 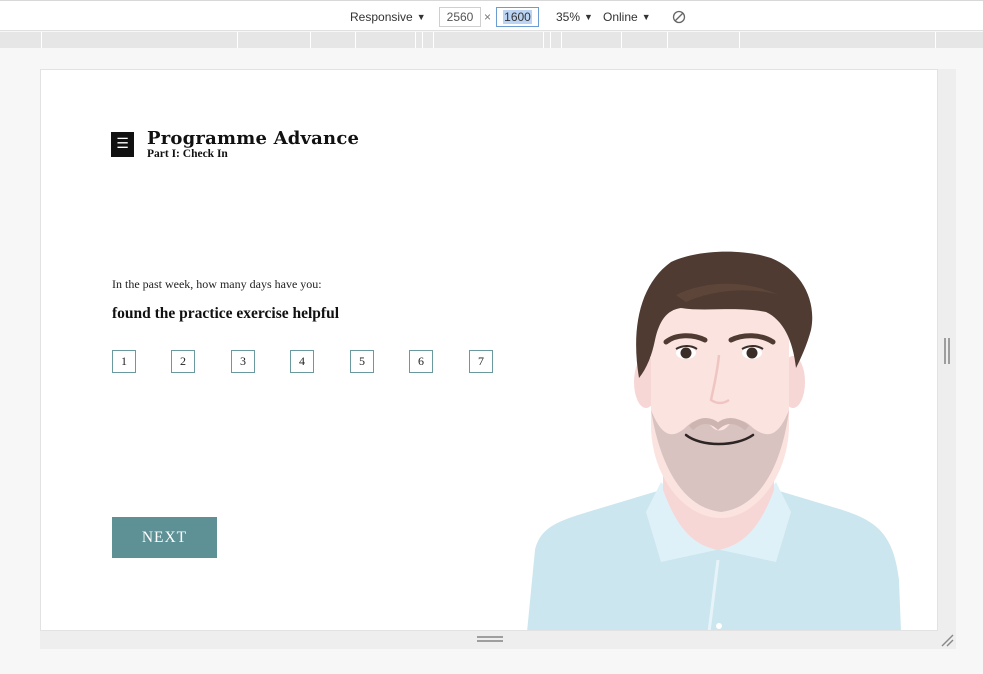 I want to click on vertical-resize-handle, so click(x=947, y=351).